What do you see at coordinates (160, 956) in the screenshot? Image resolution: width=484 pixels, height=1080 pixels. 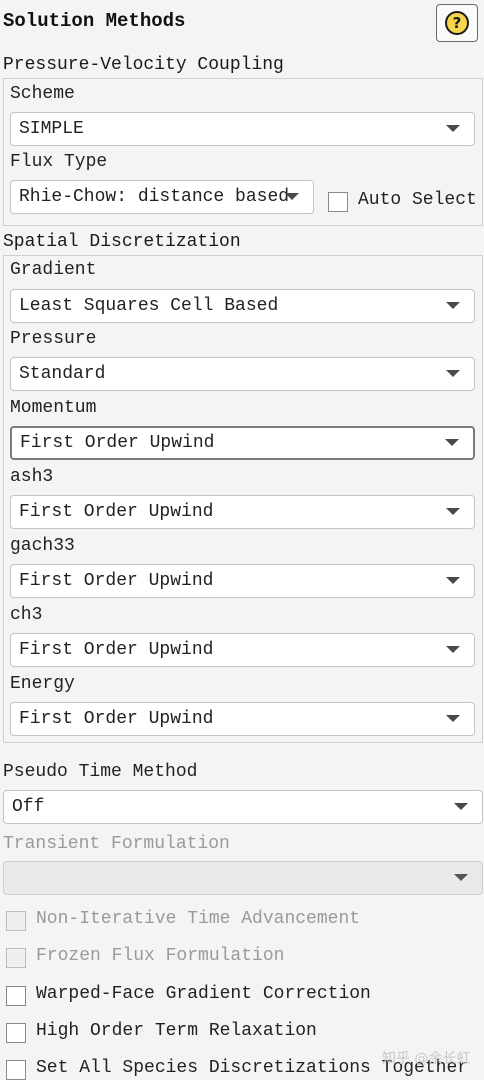 I see `frozen-flux-label: Frozen Flux Formulation` at bounding box center [160, 956].